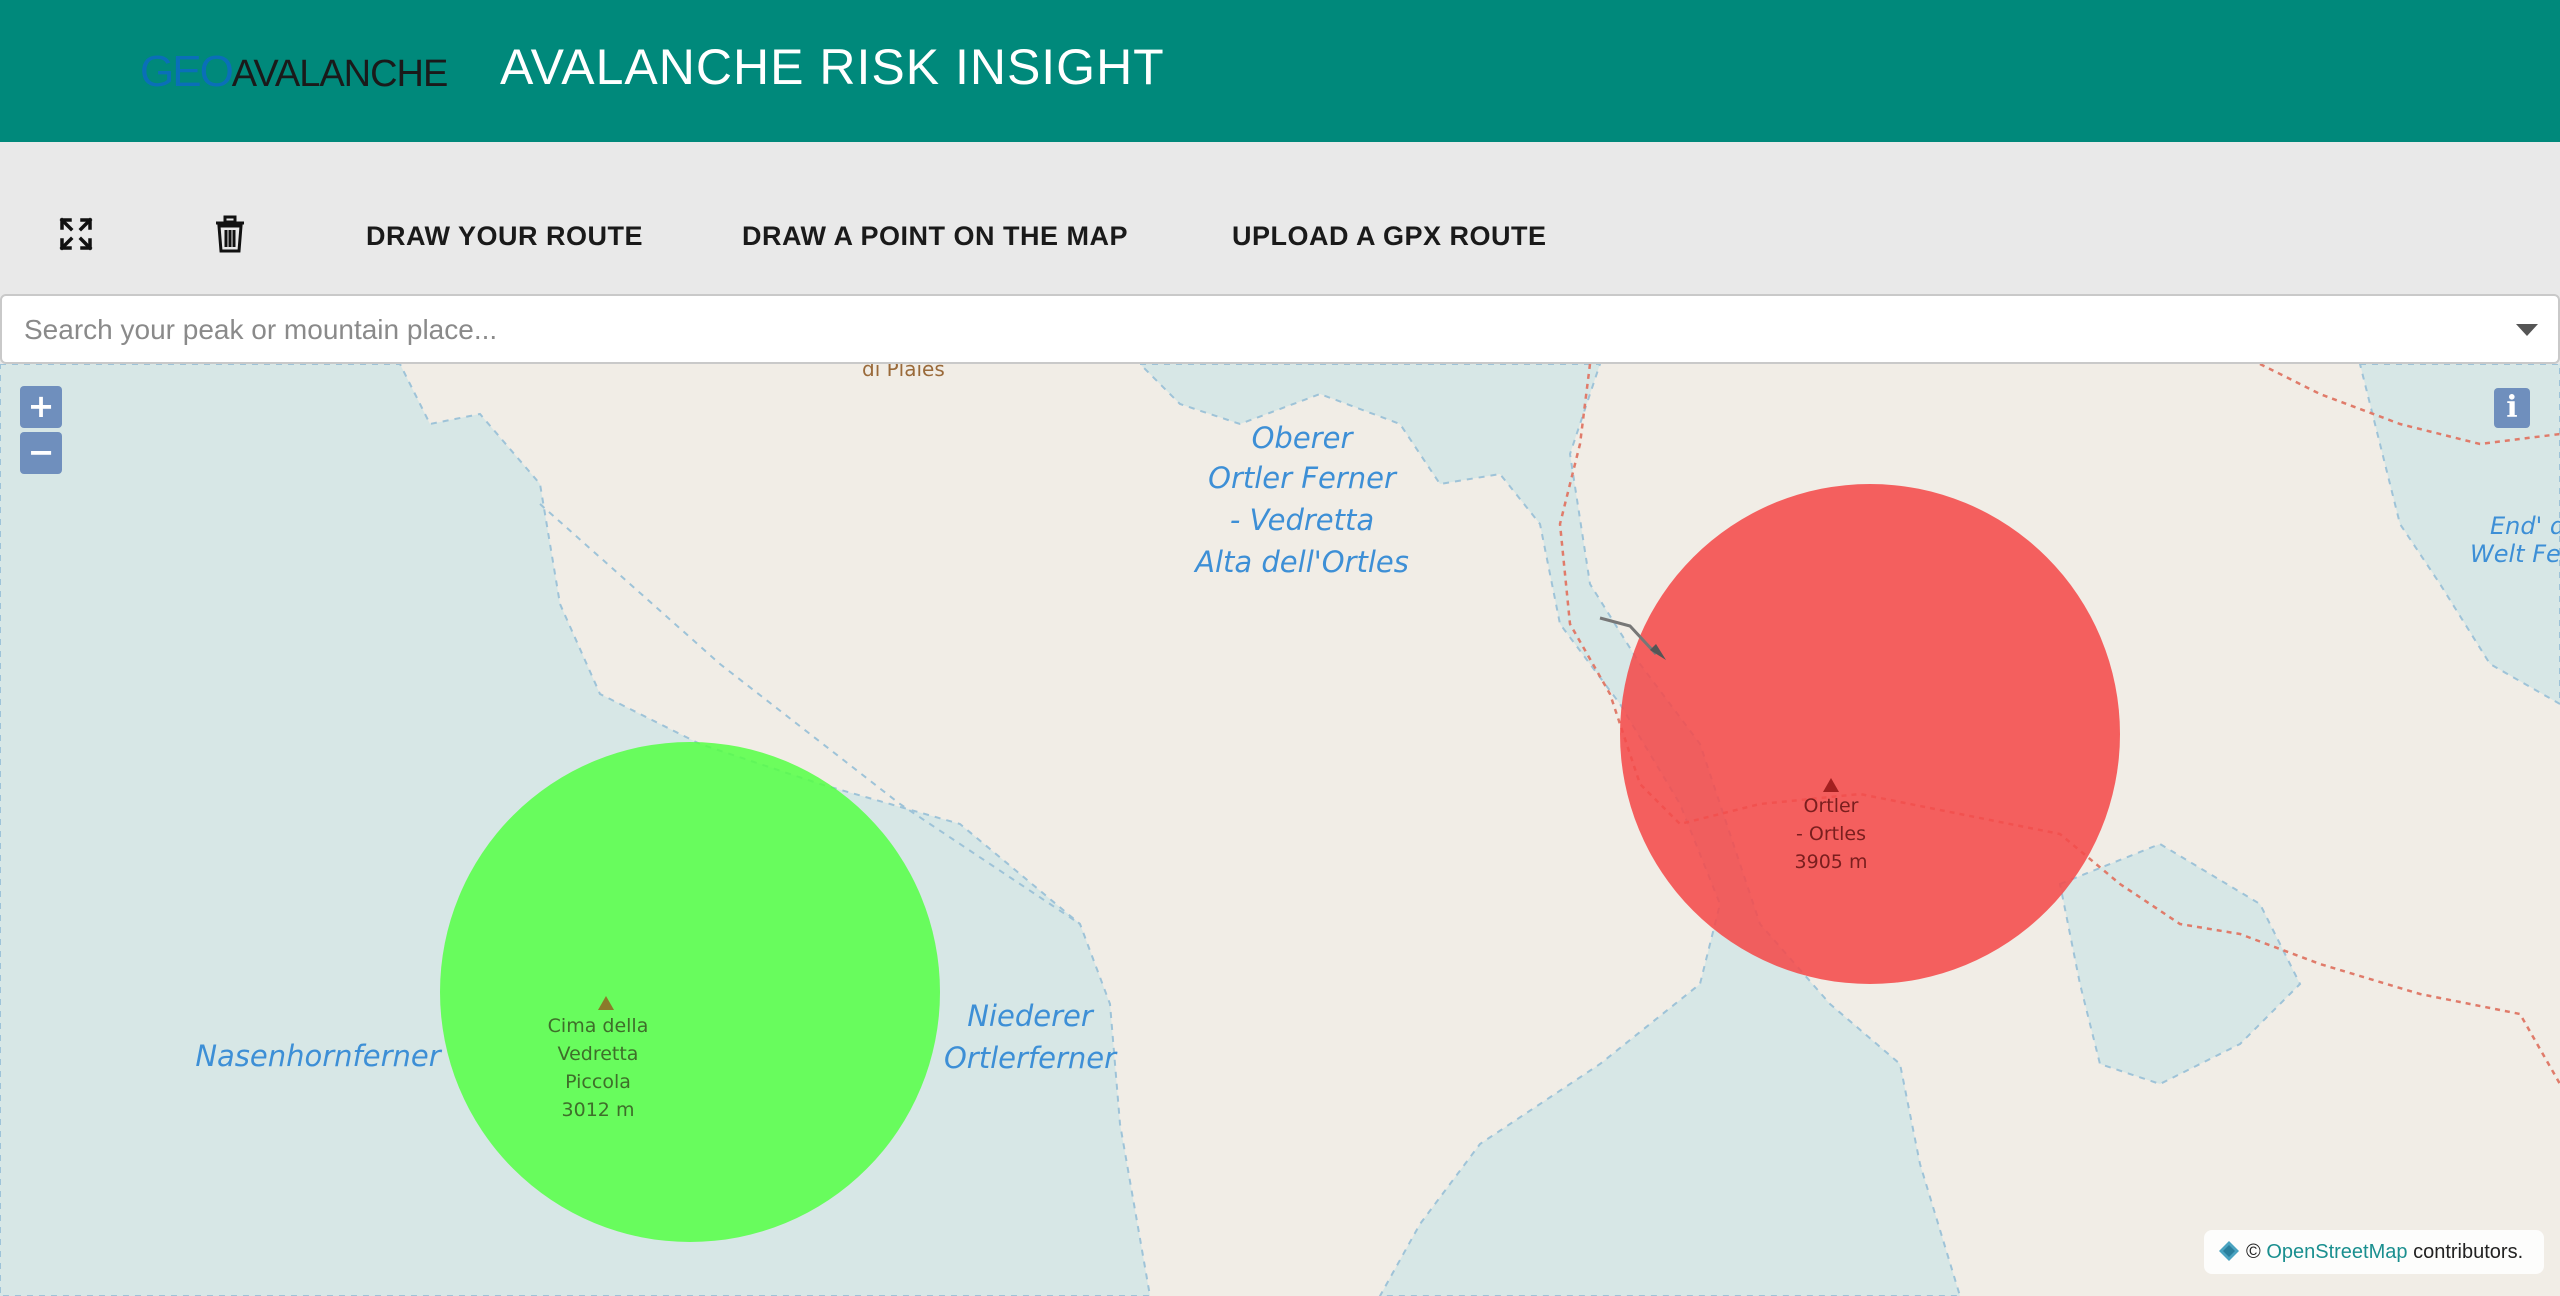 This screenshot has height=1296, width=2560. Describe the element at coordinates (2512, 408) in the screenshot. I see `info-button: i` at that location.